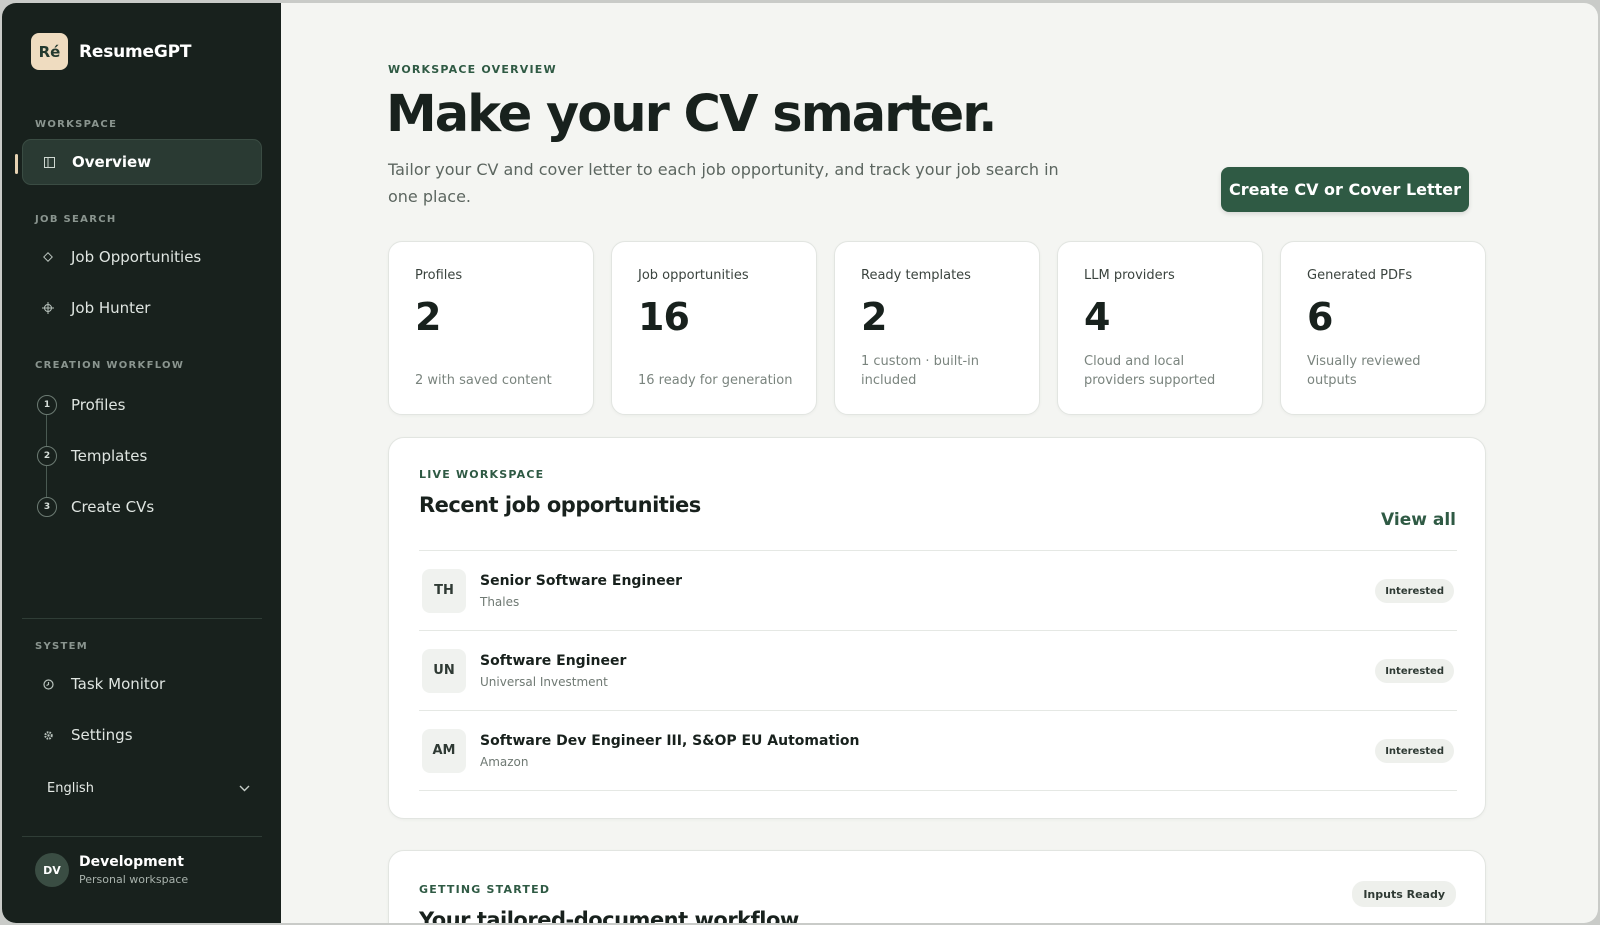  What do you see at coordinates (920, 371) in the screenshot?
I see `stat-note: 1 custom · built-in included` at bounding box center [920, 371].